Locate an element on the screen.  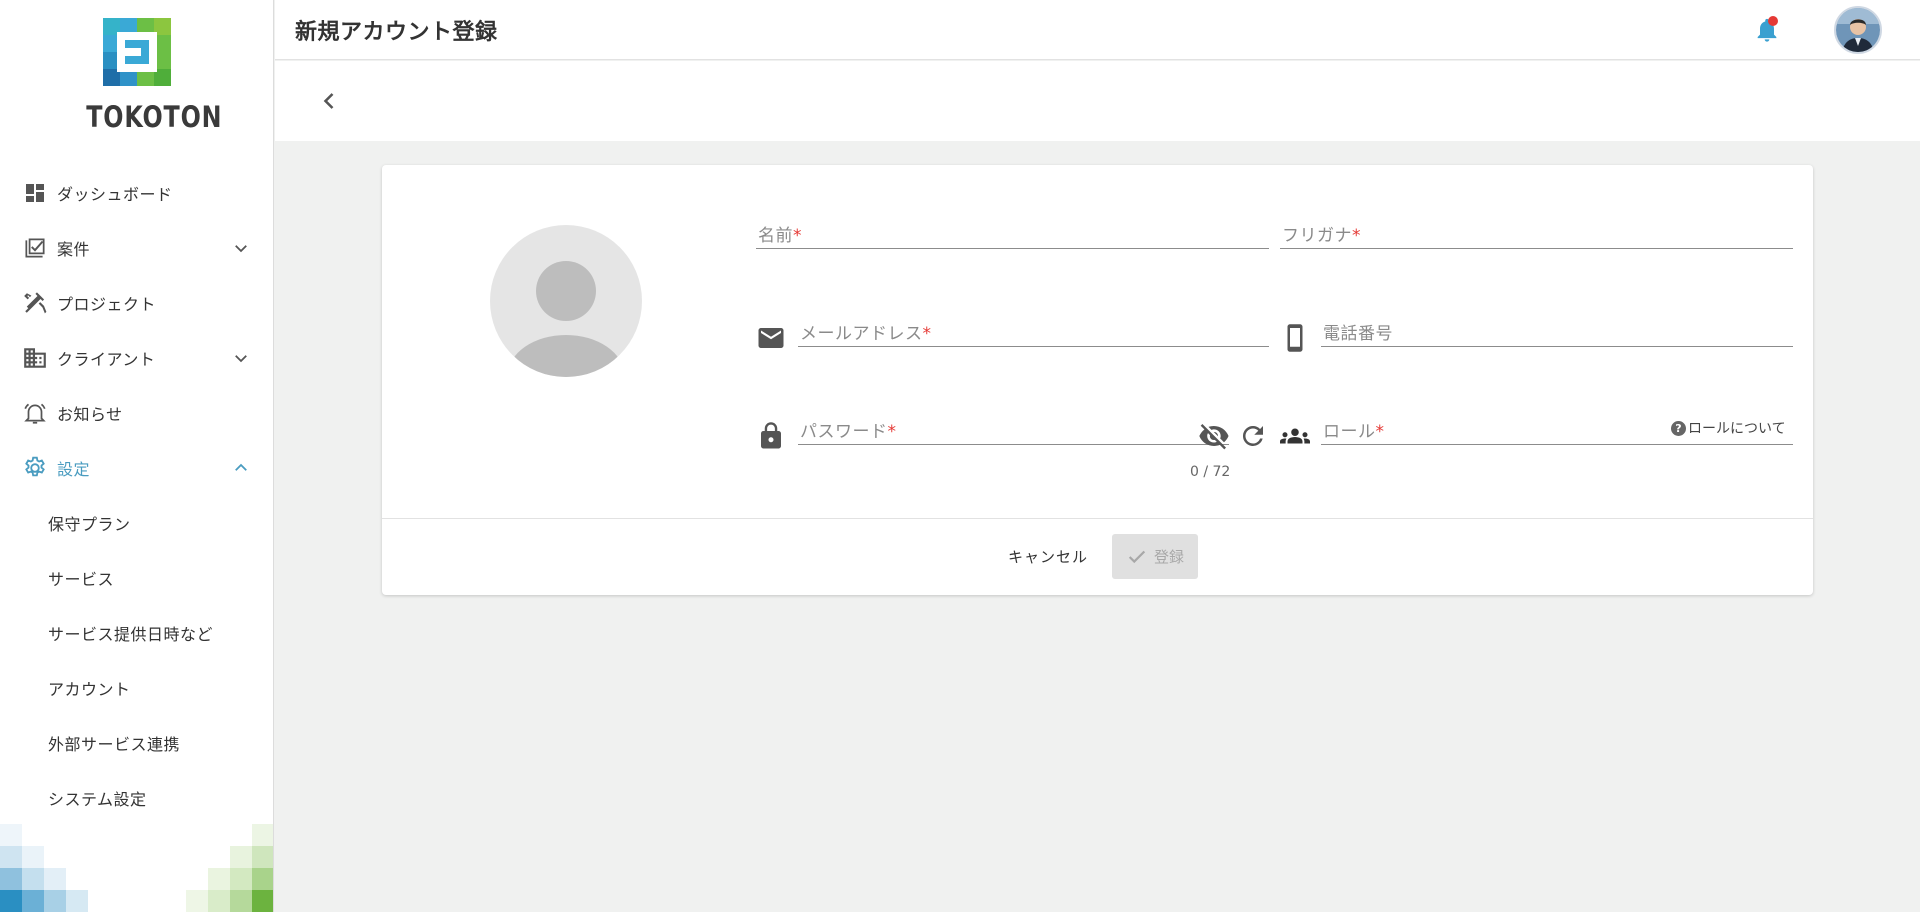
dashboard-icon is located at coordinates (35, 193).